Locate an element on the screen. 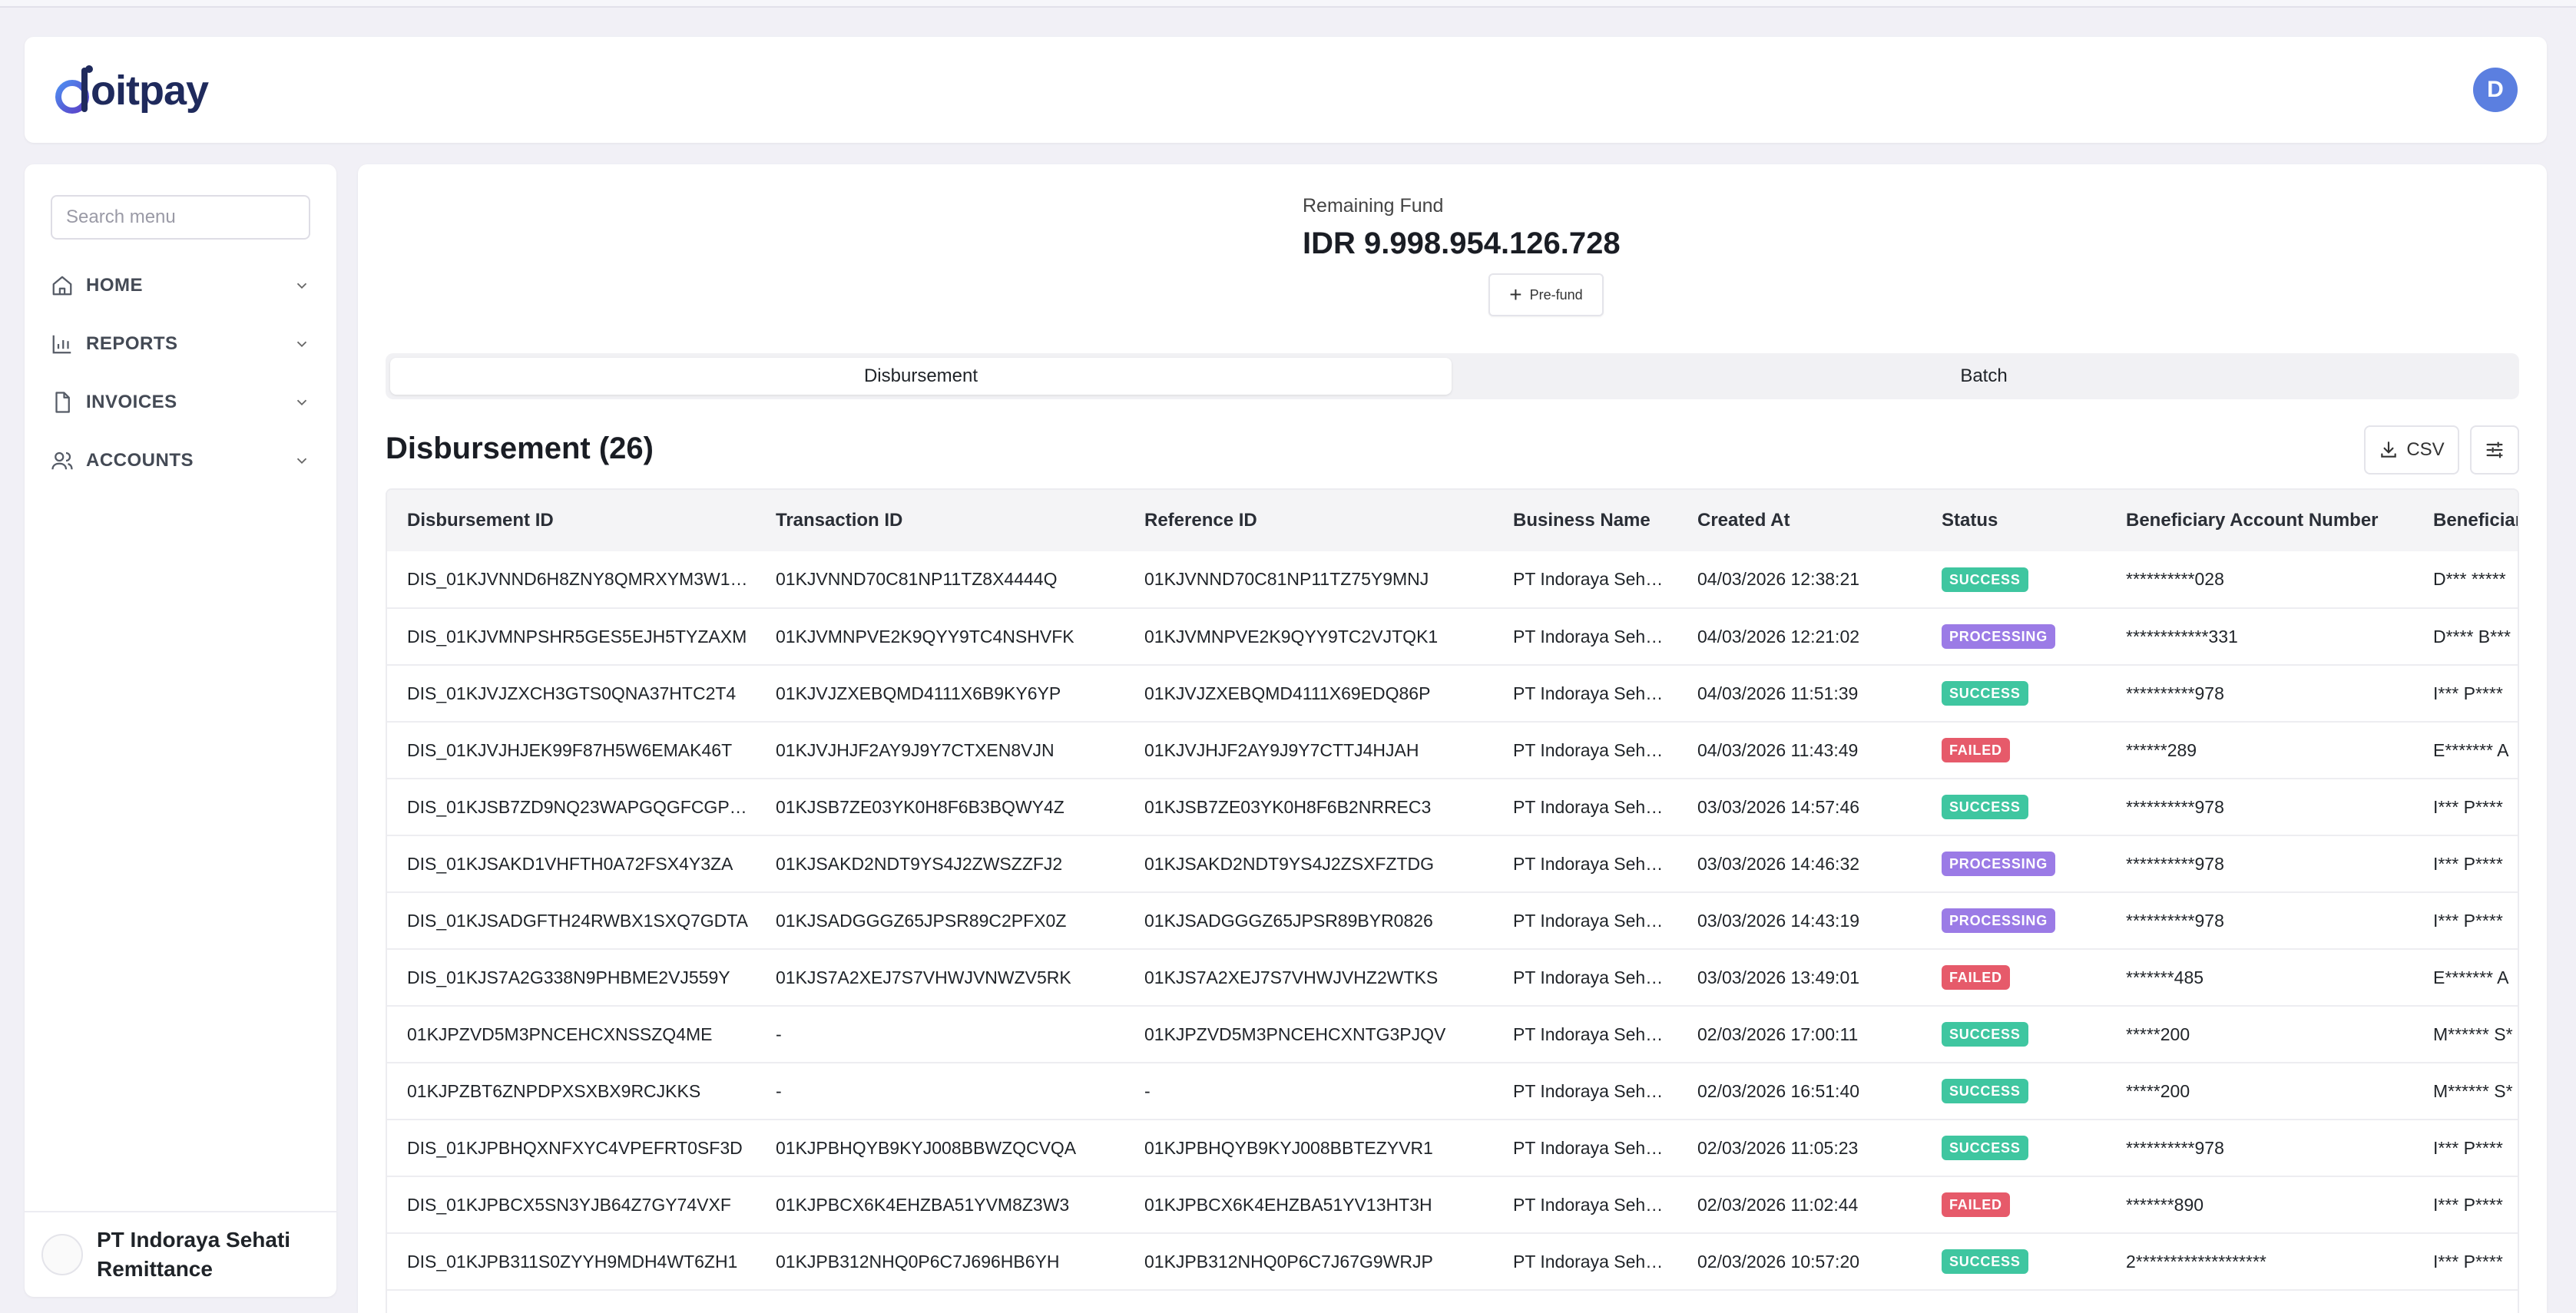 This screenshot has width=2576, height=1313. organization-switcher: PT Indoraya Sehati Remittance is located at coordinates (180, 1254).